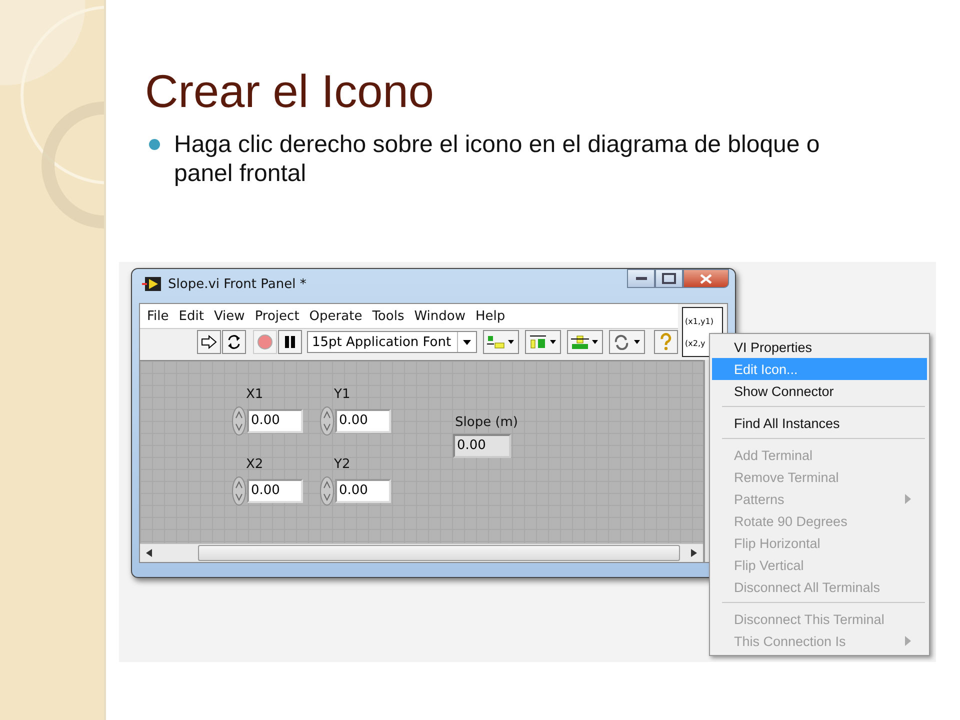 The image size is (960, 720). What do you see at coordinates (343, 464) in the screenshot?
I see `control-label: Y2` at bounding box center [343, 464].